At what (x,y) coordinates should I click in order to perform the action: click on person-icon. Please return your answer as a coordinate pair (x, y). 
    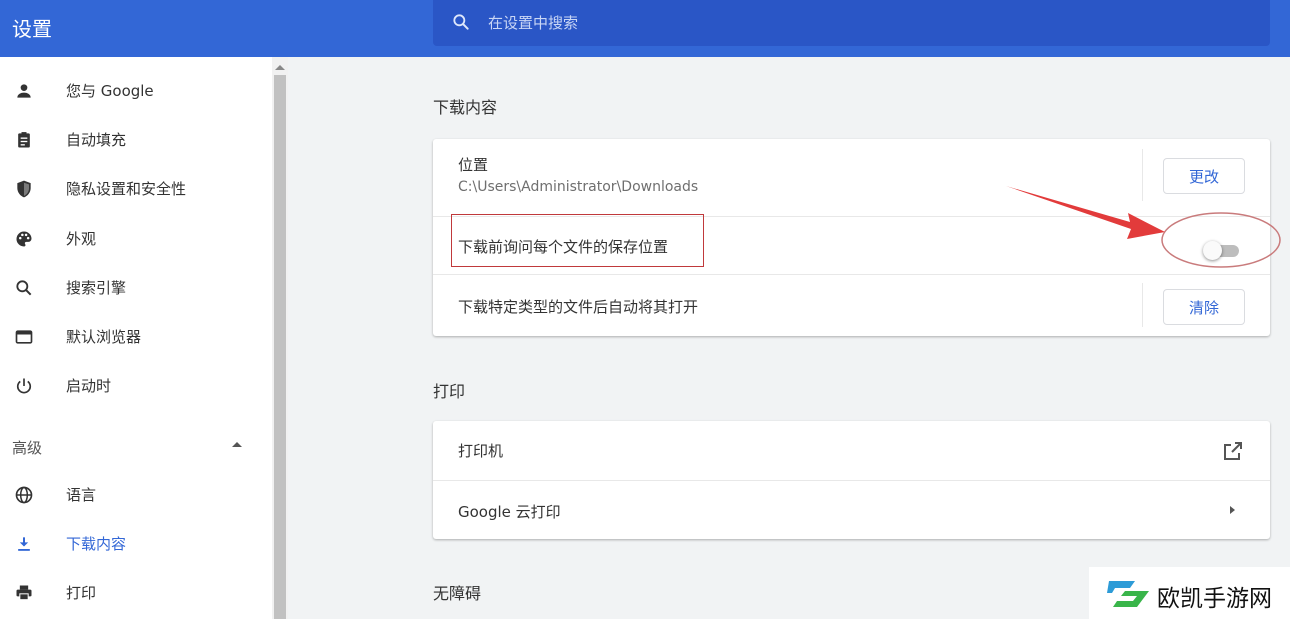
    Looking at the image, I should click on (24, 91).